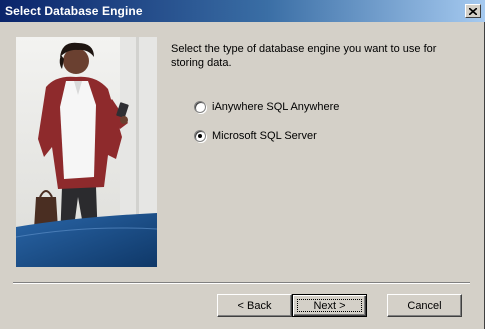  Describe the element at coordinates (241, 283) in the screenshot. I see `footer-divider` at that location.